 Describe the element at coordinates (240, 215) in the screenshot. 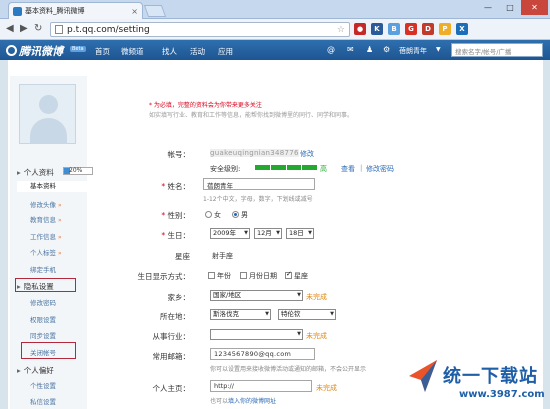

I see `gender-male-option: 男` at that location.